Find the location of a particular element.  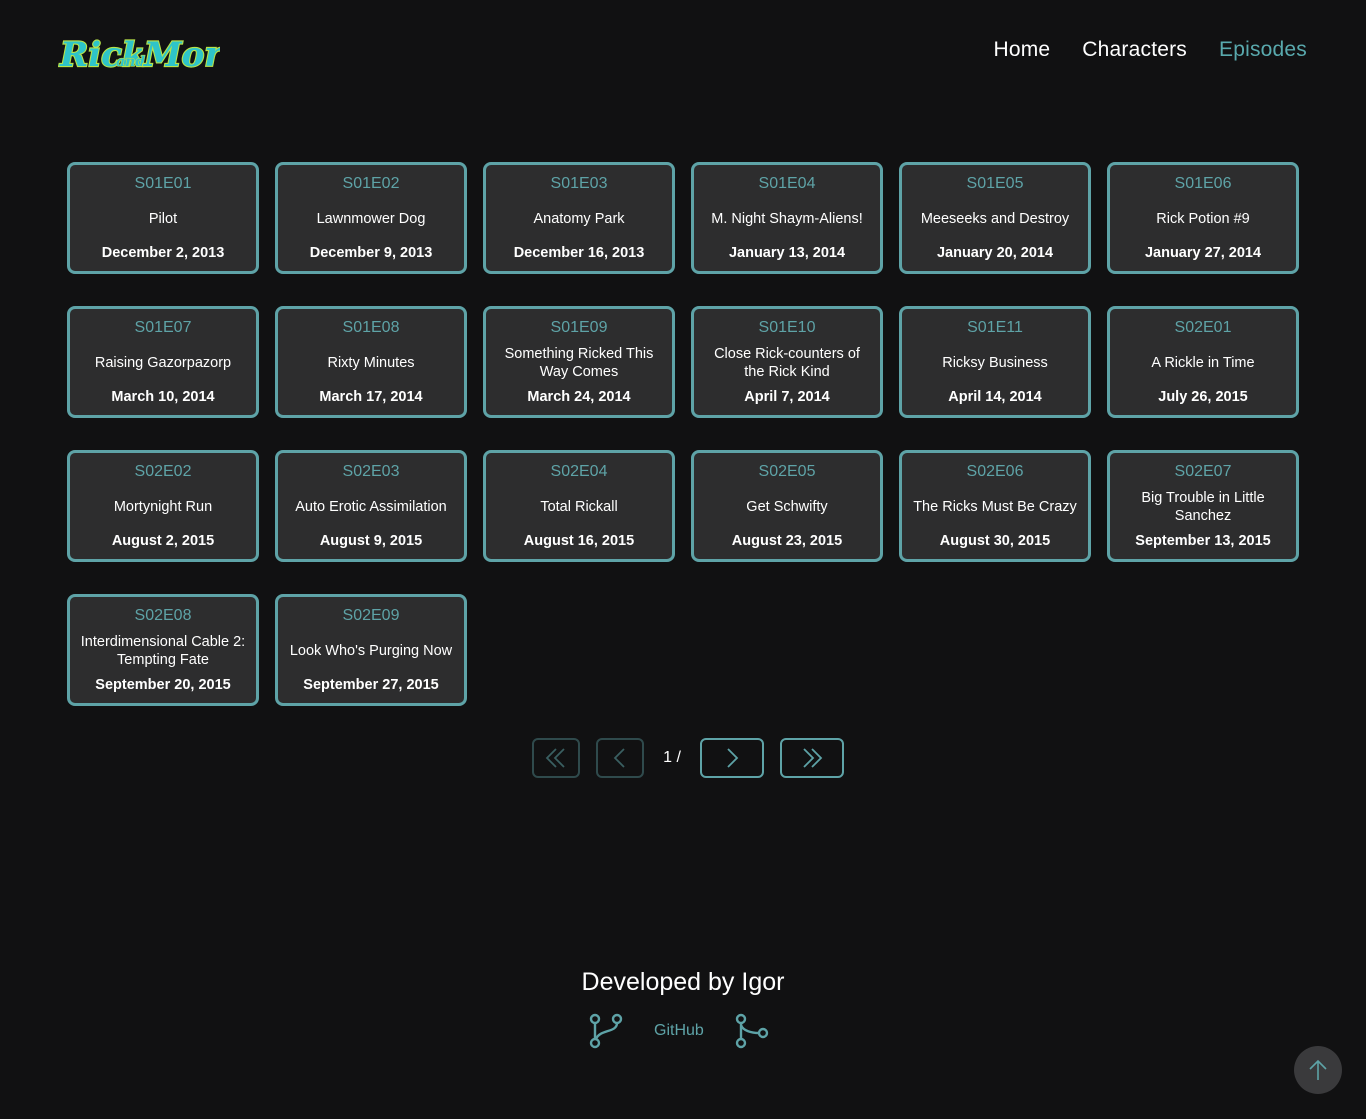

back-to-top-button is located at coordinates (1318, 1070).